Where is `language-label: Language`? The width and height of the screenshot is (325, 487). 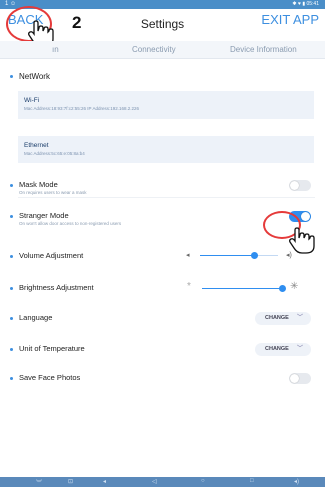
language-label: Language is located at coordinates (31, 317).